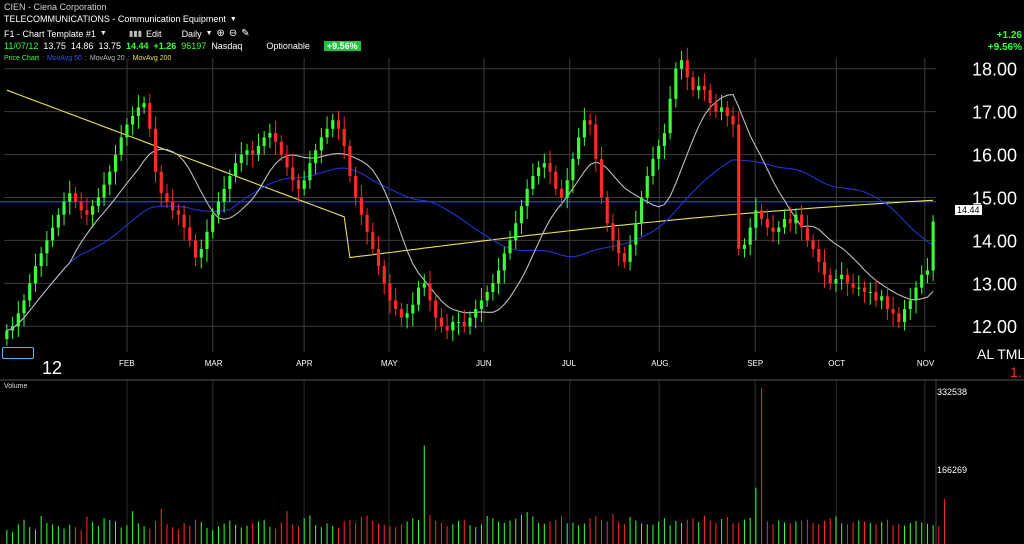  I want to click on year-label: 12, so click(52, 368).